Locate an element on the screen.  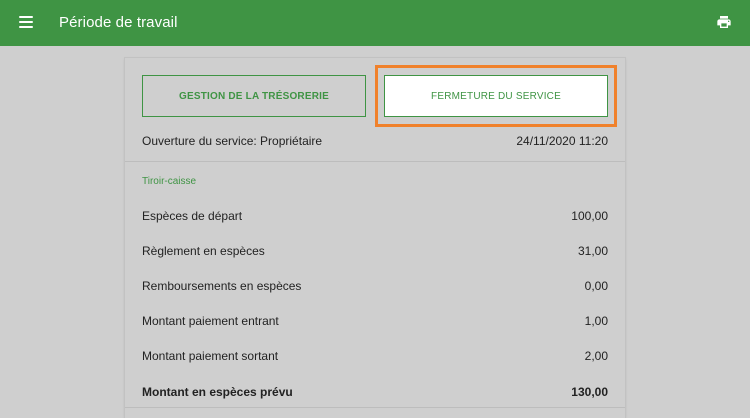
list-item: Espèces de départ 100,00 is located at coordinates (375, 216).